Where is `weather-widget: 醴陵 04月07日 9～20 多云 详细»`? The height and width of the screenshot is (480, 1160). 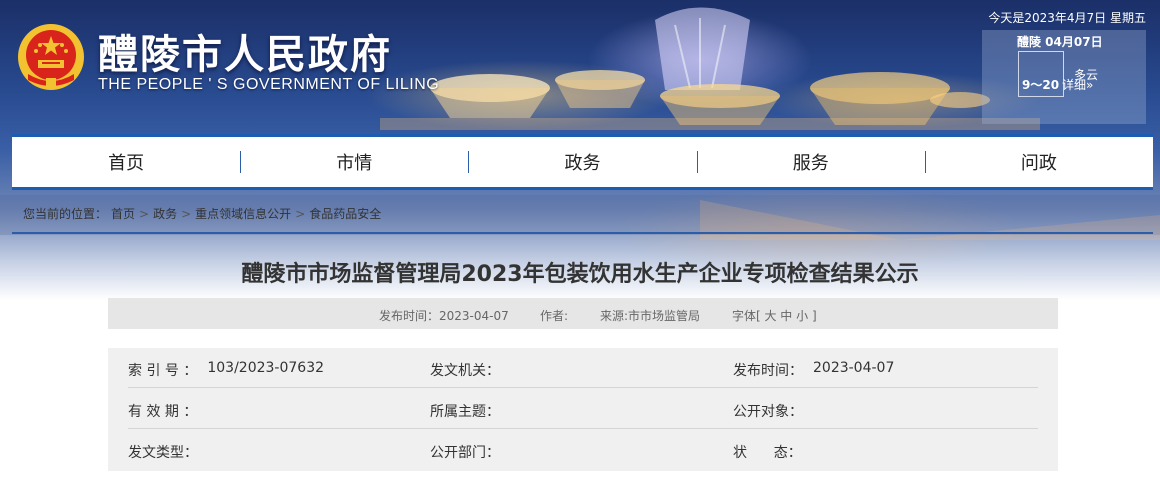 weather-widget: 醴陵 04月07日 9～20 多云 详细» is located at coordinates (1064, 77).